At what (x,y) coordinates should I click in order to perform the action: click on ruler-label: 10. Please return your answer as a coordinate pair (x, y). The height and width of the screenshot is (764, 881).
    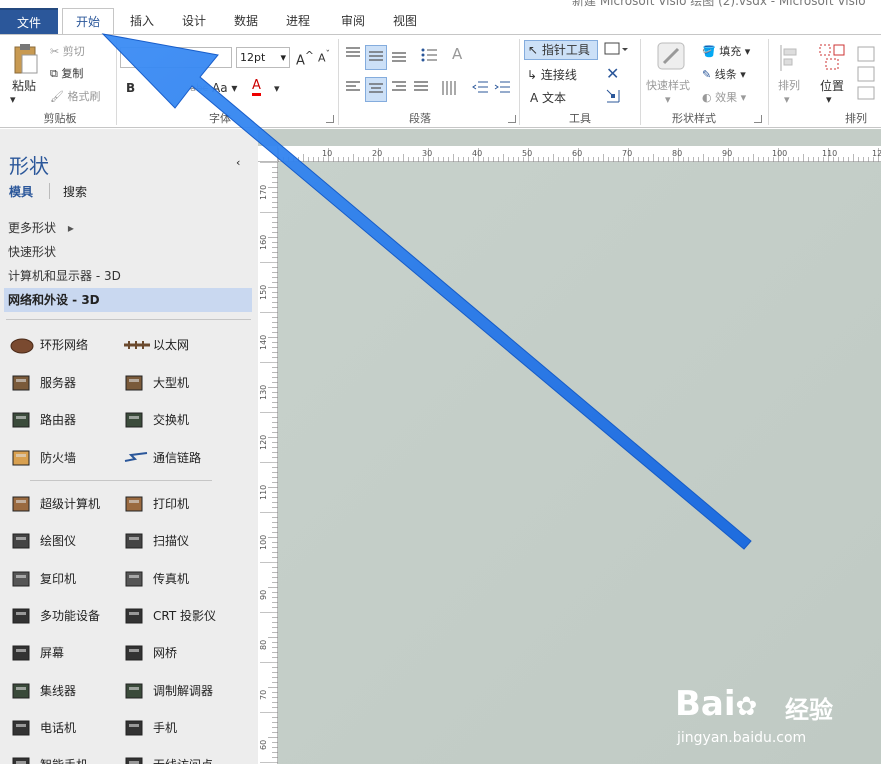
    Looking at the image, I should click on (327, 153).